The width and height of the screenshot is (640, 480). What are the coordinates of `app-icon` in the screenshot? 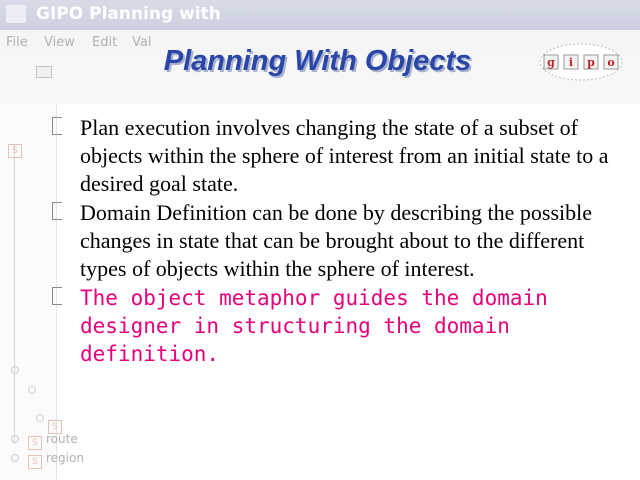 It's located at (16, 14).